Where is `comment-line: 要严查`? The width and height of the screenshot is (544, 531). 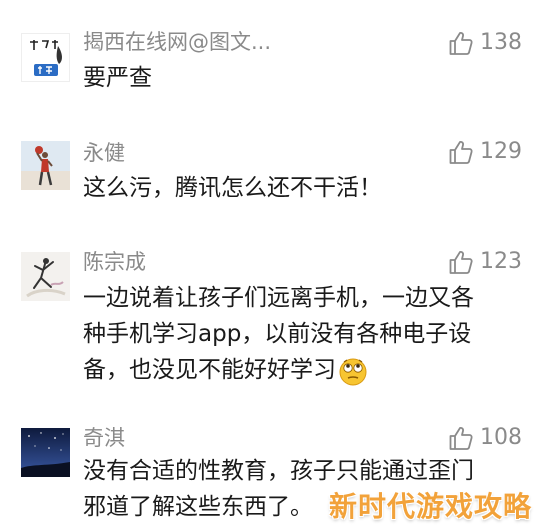
comment-line: 要严查 is located at coordinates (117, 78).